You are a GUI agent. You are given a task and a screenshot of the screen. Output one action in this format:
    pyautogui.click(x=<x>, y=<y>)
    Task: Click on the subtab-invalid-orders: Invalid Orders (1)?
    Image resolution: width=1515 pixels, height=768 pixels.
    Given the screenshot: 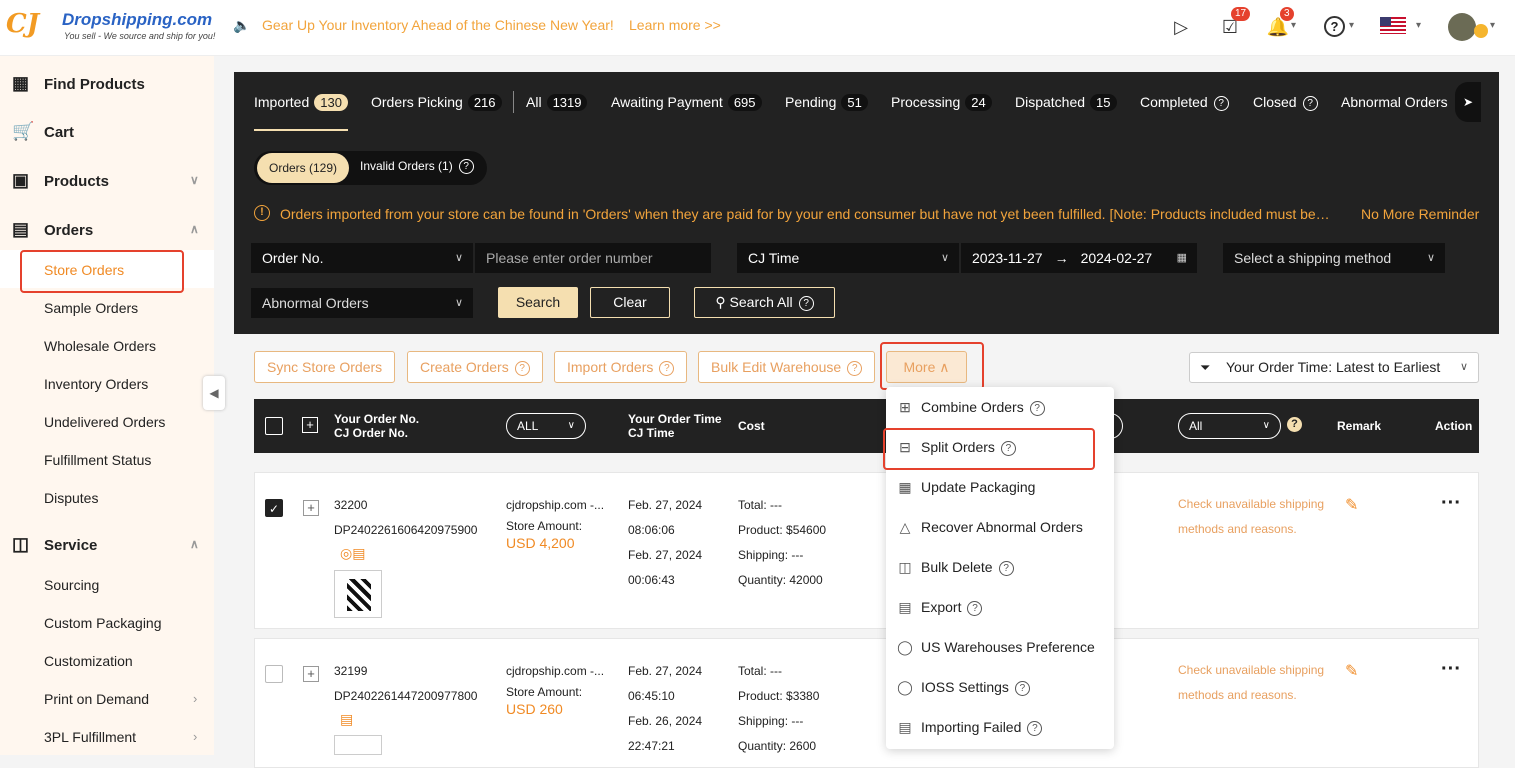 What is the action you would take?
    pyautogui.click(x=417, y=166)
    